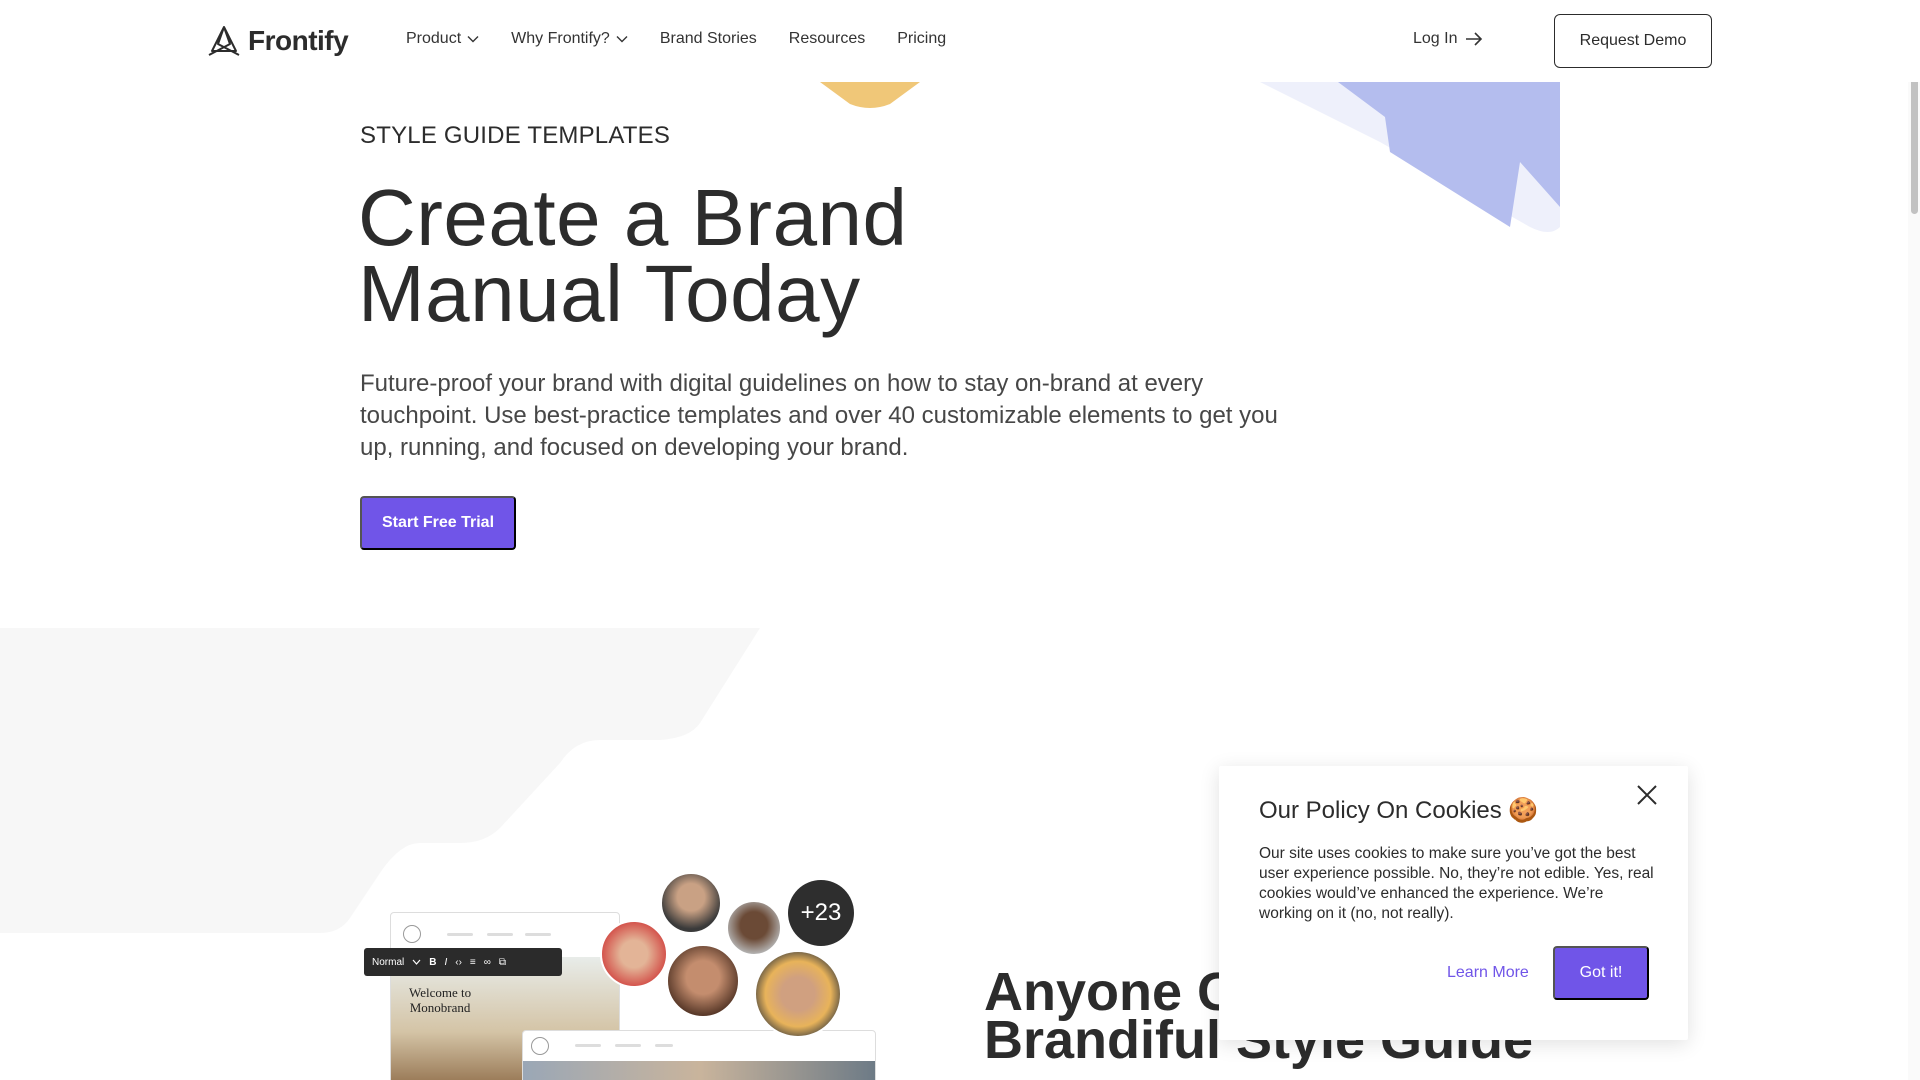 The image size is (1920, 1080). What do you see at coordinates (446, 962) in the screenshot?
I see `italic-icon: I` at bounding box center [446, 962].